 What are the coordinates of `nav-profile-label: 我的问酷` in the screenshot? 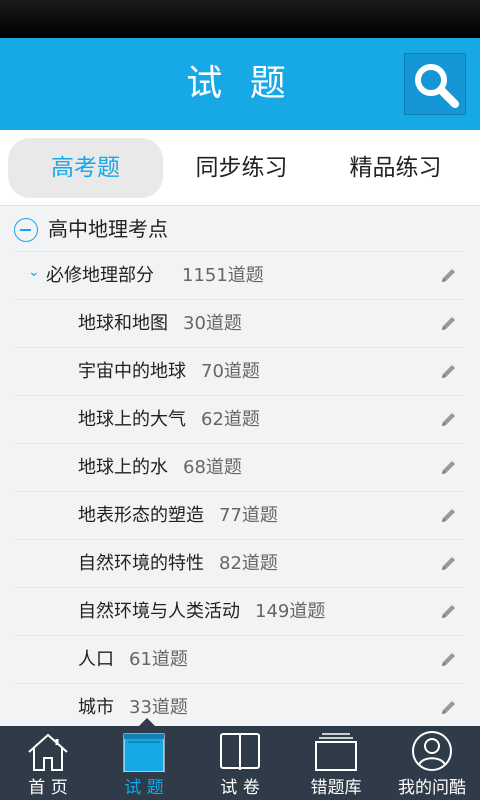 It's located at (432, 788).